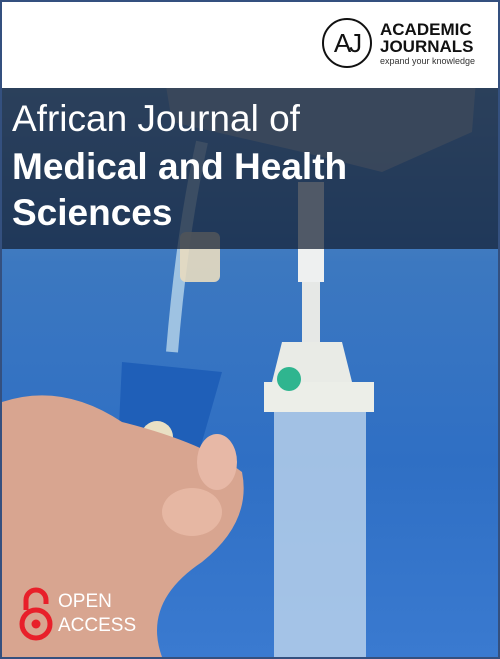  Describe the element at coordinates (36, 614) in the screenshot. I see `open-access-lock-icon` at that location.